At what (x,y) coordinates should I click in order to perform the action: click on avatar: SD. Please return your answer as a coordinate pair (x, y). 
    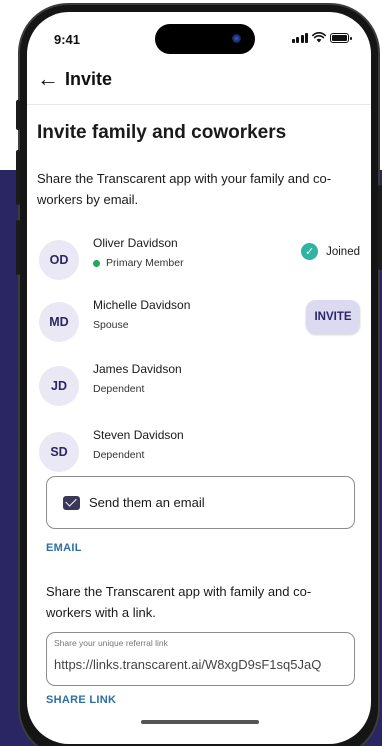
    Looking at the image, I should click on (59, 452).